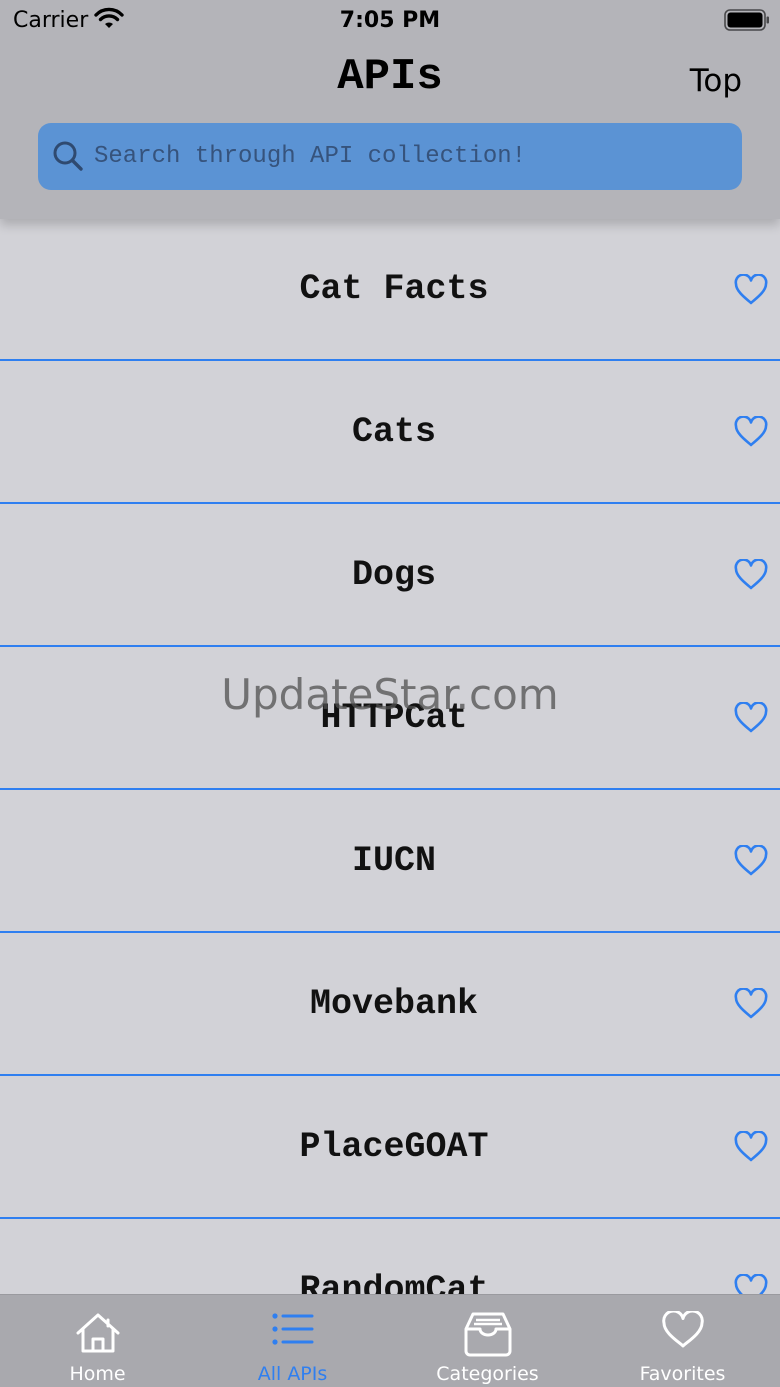  Describe the element at coordinates (394, 1282) in the screenshot. I see `api-name: RandomCat` at that location.